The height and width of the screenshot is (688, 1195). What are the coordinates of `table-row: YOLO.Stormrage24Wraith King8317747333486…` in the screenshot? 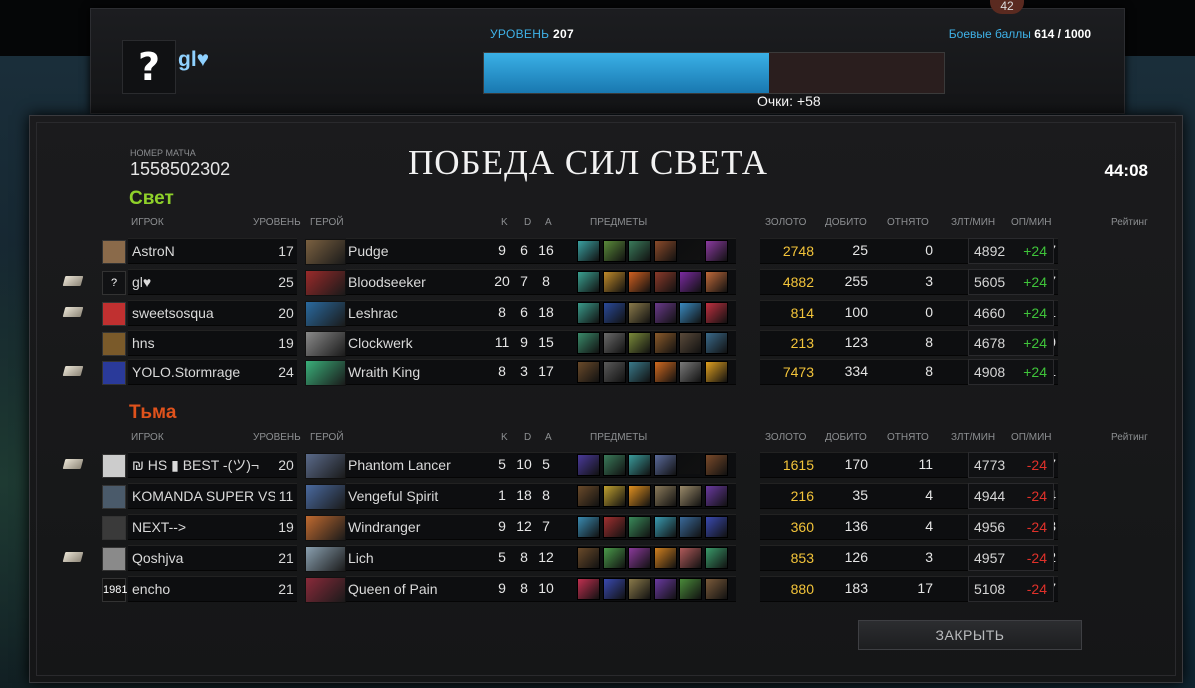 It's located at (579, 372).